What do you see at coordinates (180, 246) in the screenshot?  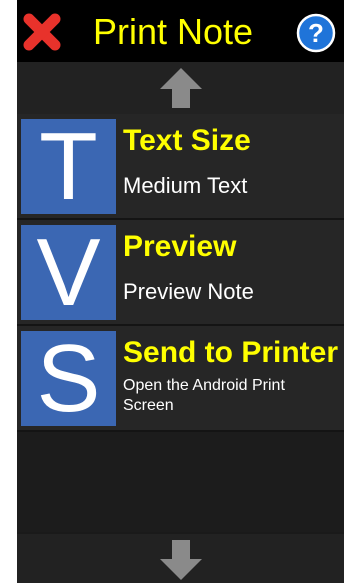 I see `item-title: Preview` at bounding box center [180, 246].